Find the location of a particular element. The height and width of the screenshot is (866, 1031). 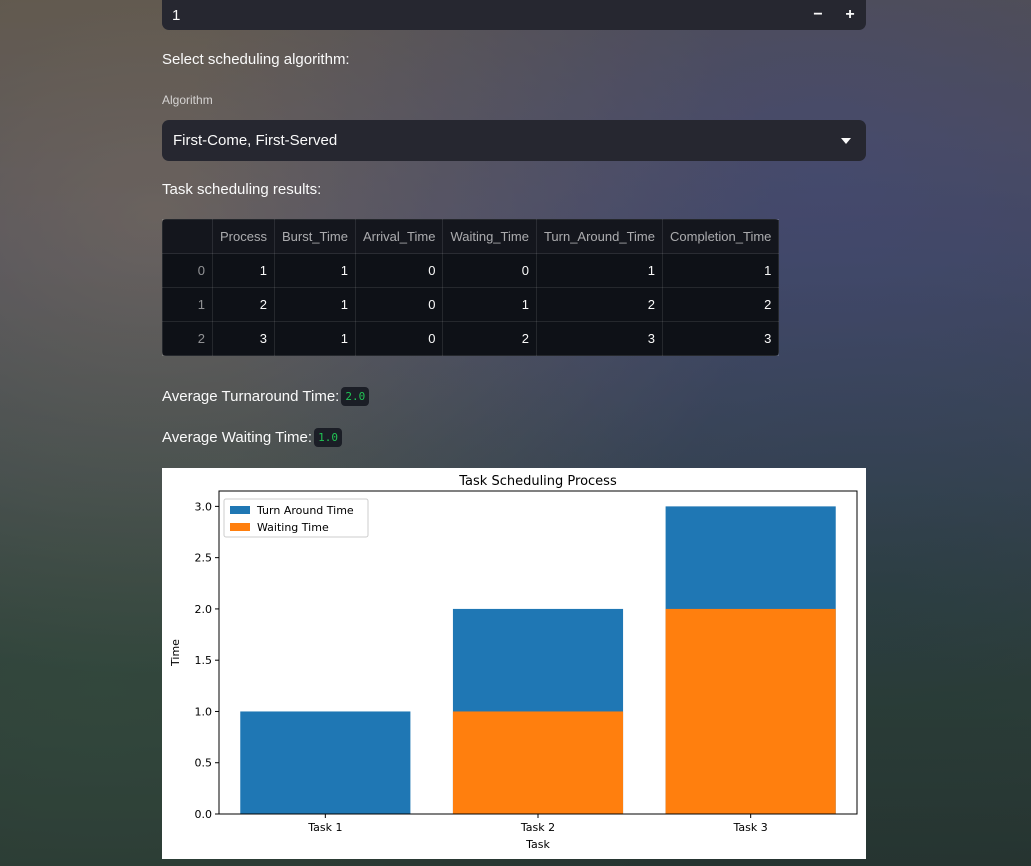

chevron-down-icon is located at coordinates (846, 140).